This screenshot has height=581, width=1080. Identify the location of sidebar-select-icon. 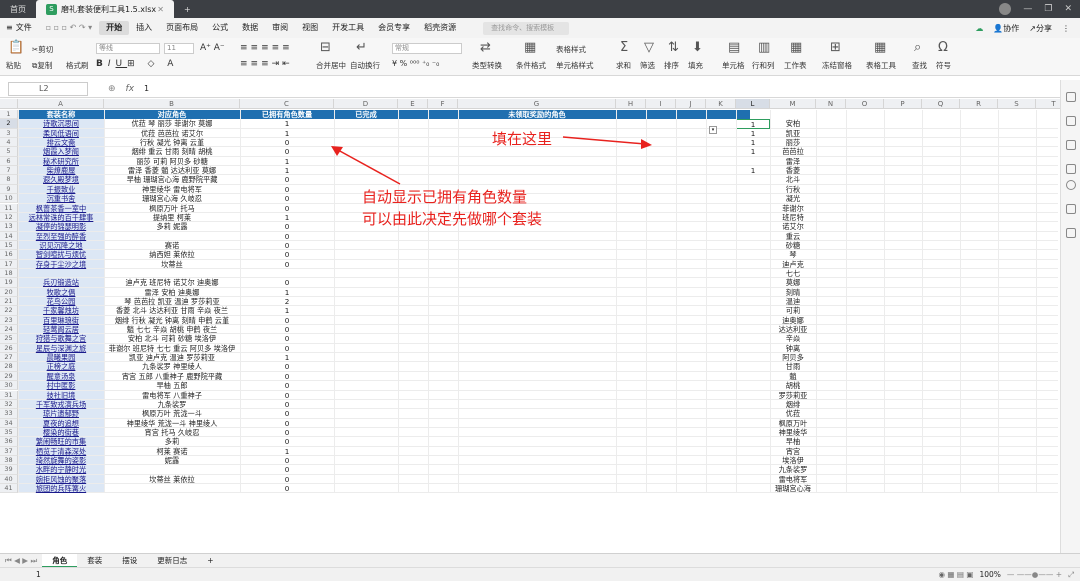
(1071, 121).